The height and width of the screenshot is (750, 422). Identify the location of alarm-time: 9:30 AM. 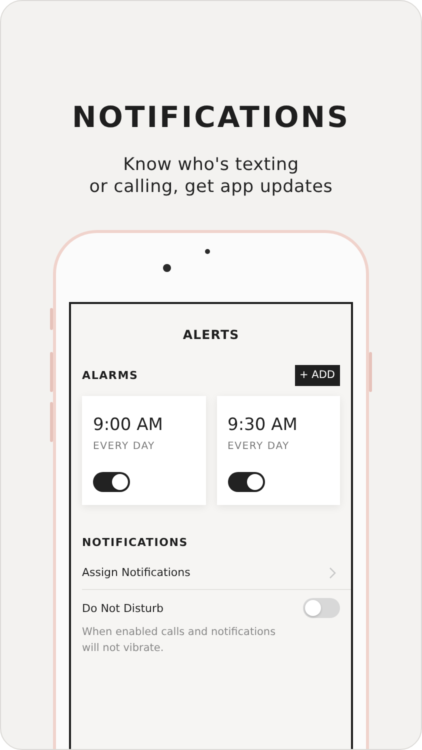
(263, 425).